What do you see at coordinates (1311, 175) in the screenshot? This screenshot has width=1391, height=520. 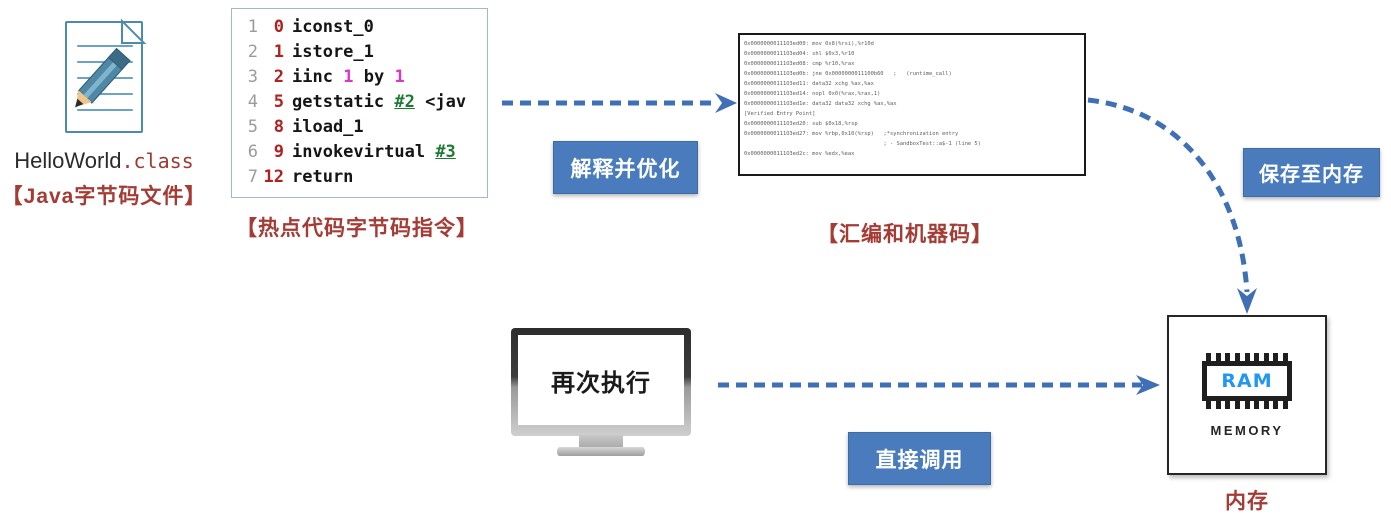 I see `save-to-memory-label: 保存至内存` at bounding box center [1311, 175].